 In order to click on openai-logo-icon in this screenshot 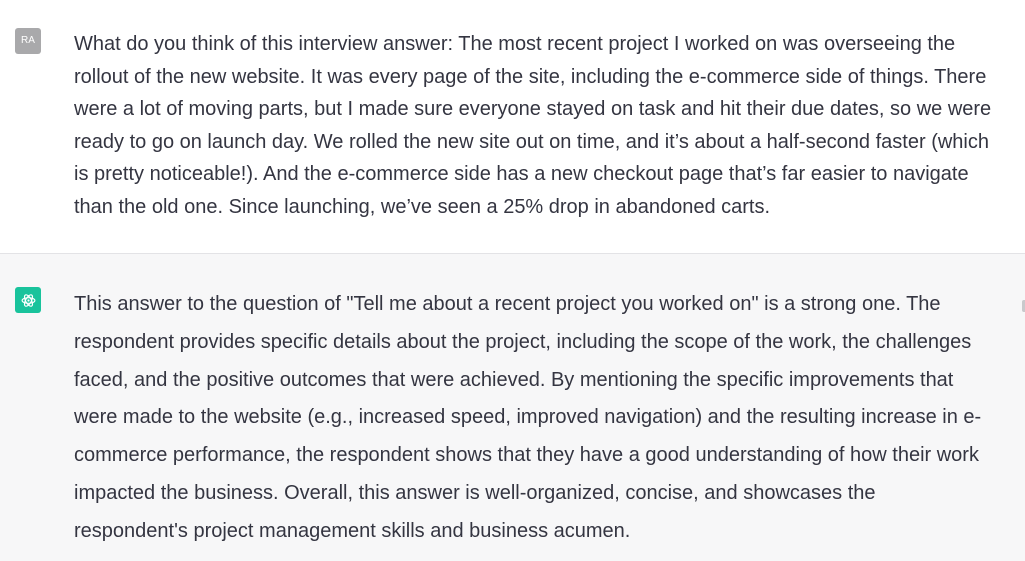, I will do `click(28, 300)`.